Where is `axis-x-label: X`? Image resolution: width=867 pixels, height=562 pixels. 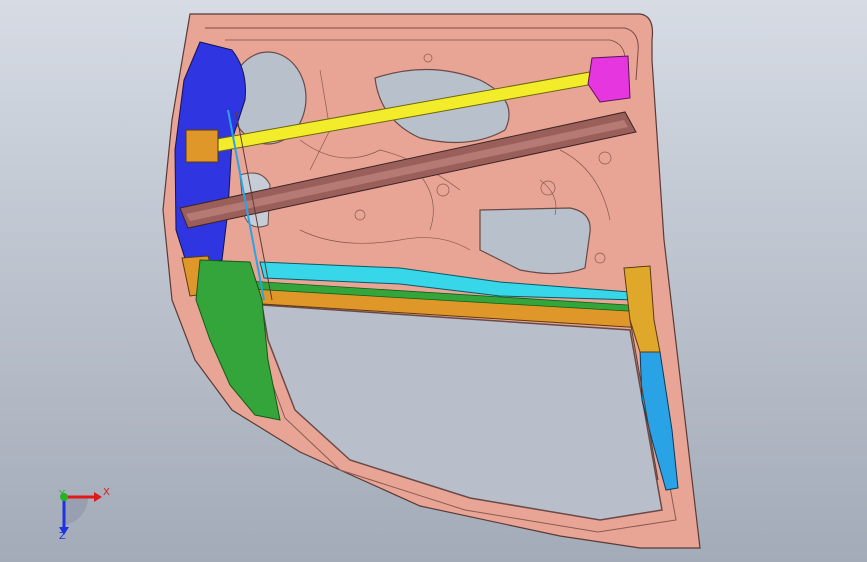 axis-x-label: X is located at coordinates (106, 492).